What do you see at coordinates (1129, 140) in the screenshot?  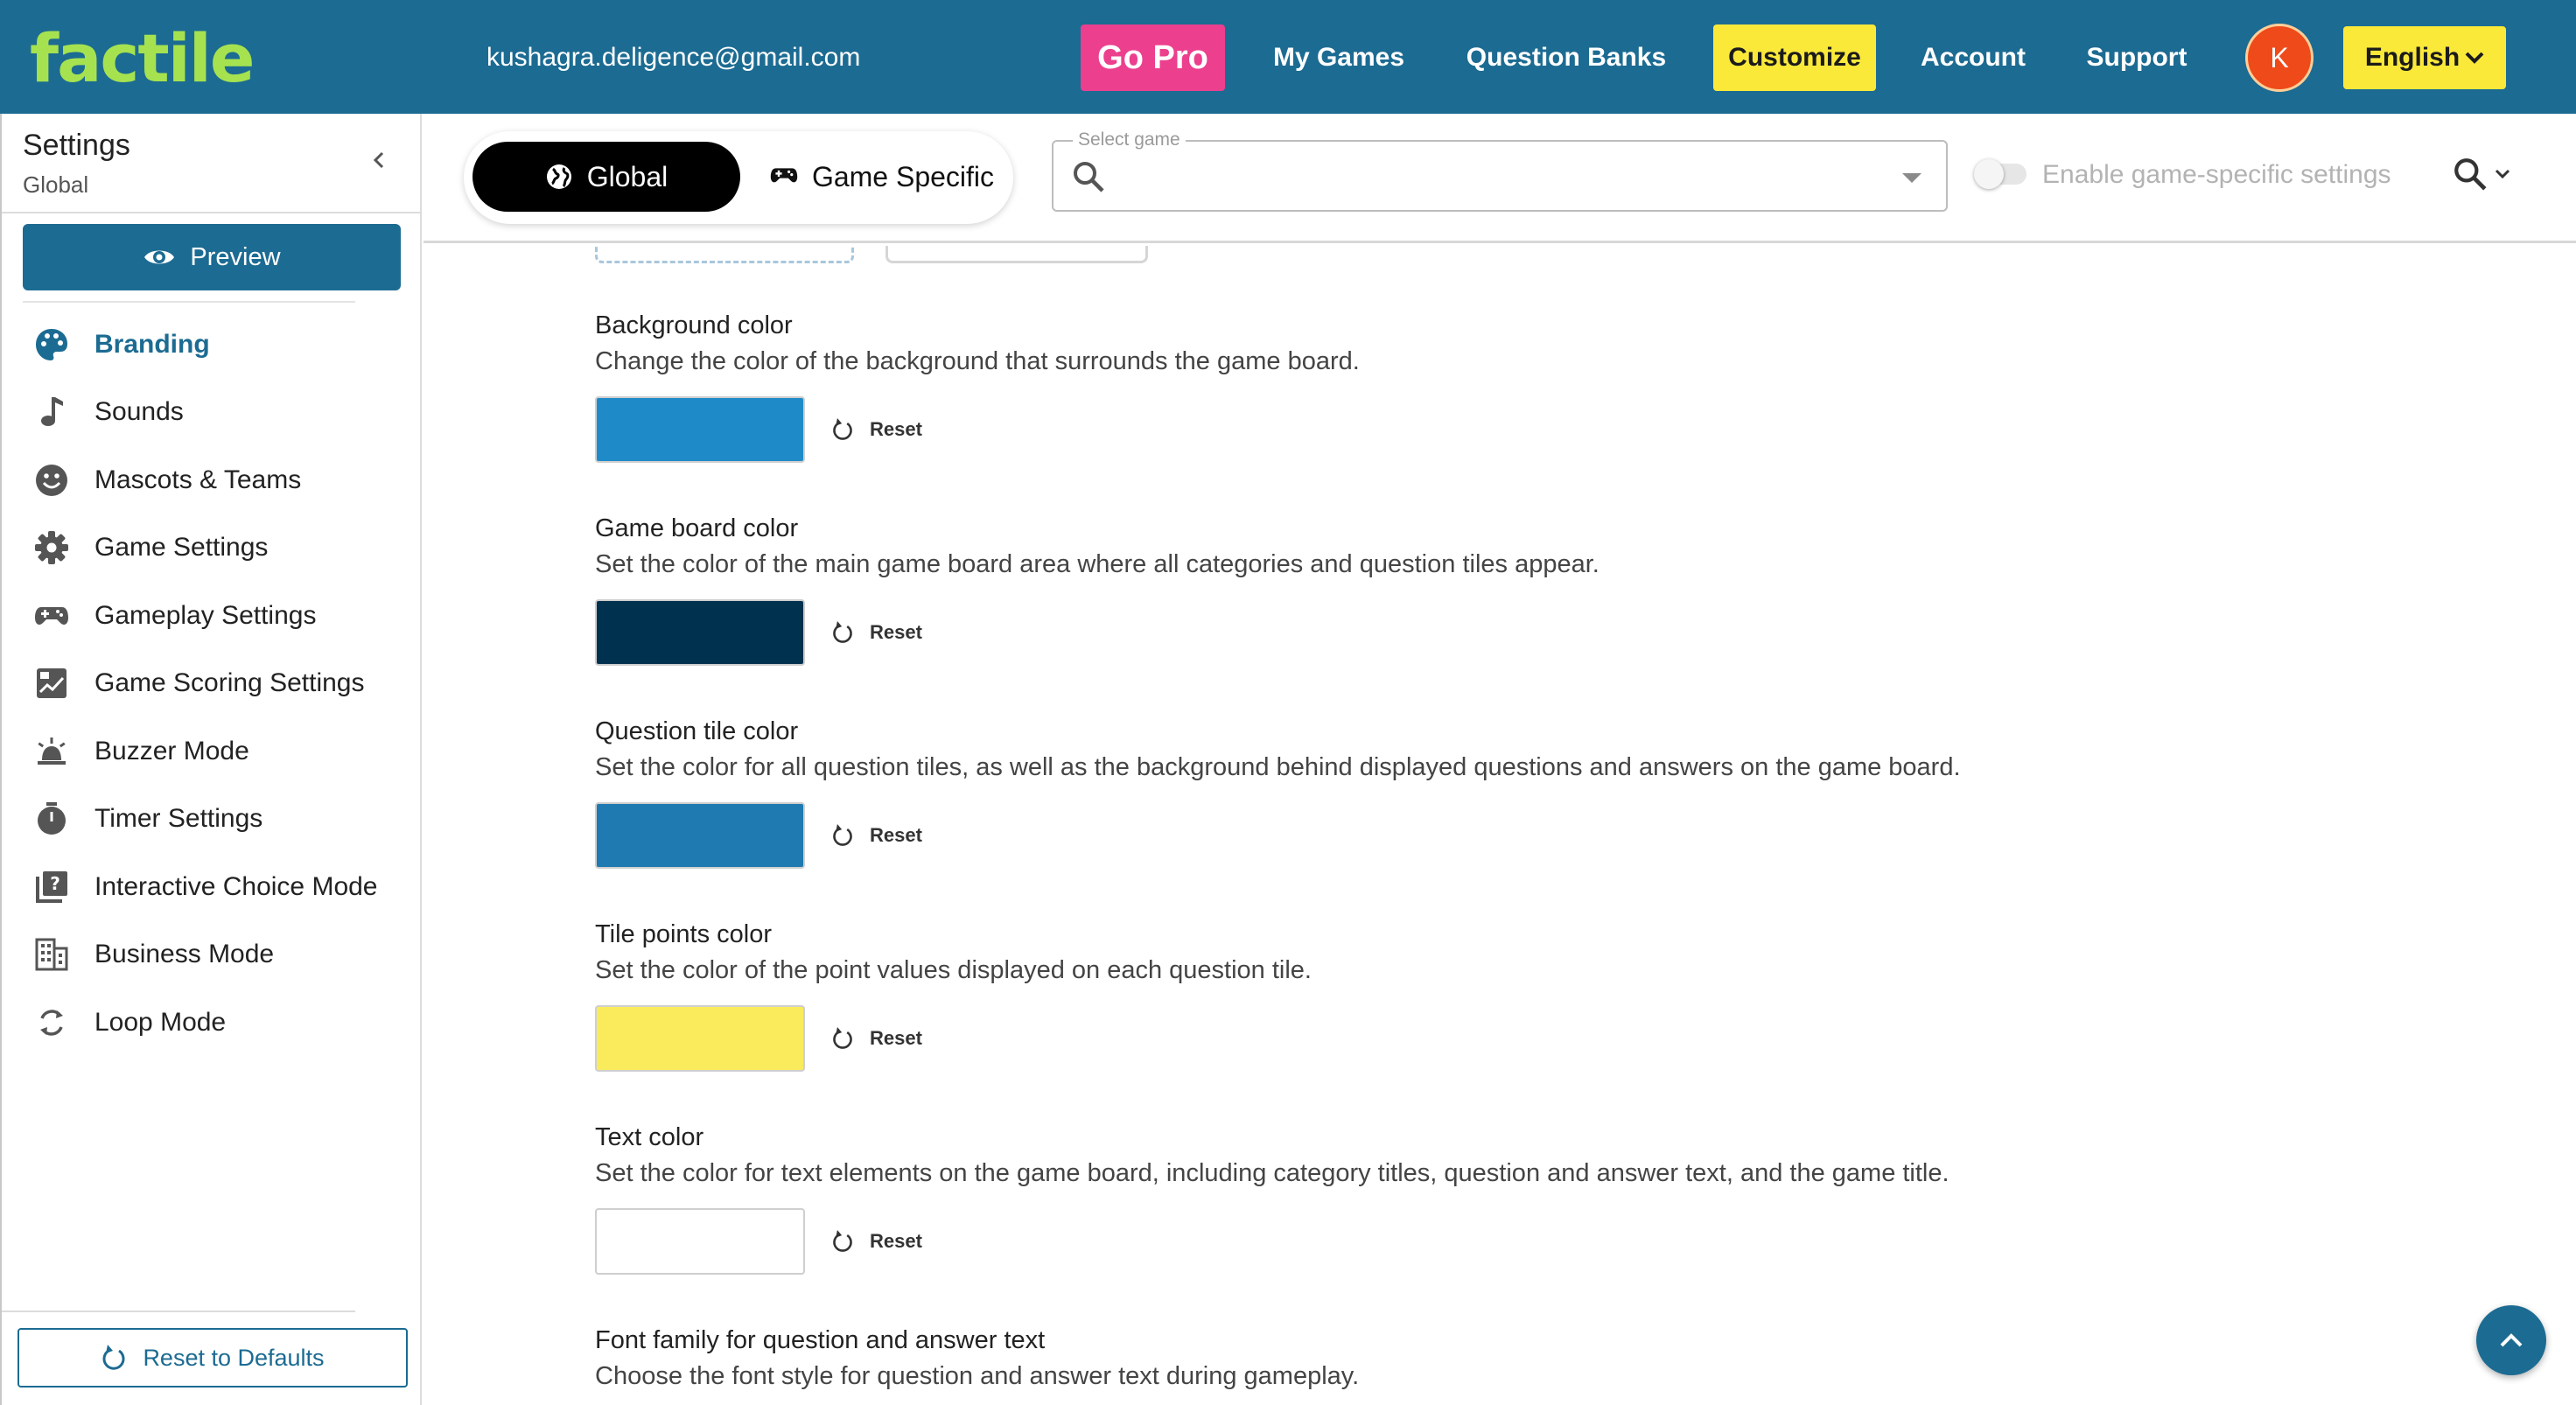 I see `select-game-label: Select game` at bounding box center [1129, 140].